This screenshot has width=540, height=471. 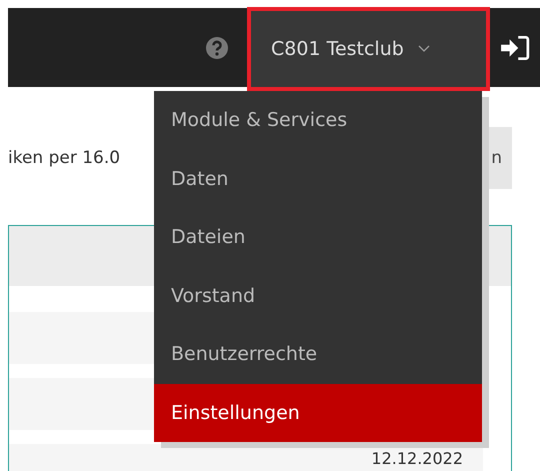 What do you see at coordinates (424, 49) in the screenshot?
I see `caret-icon` at bounding box center [424, 49].